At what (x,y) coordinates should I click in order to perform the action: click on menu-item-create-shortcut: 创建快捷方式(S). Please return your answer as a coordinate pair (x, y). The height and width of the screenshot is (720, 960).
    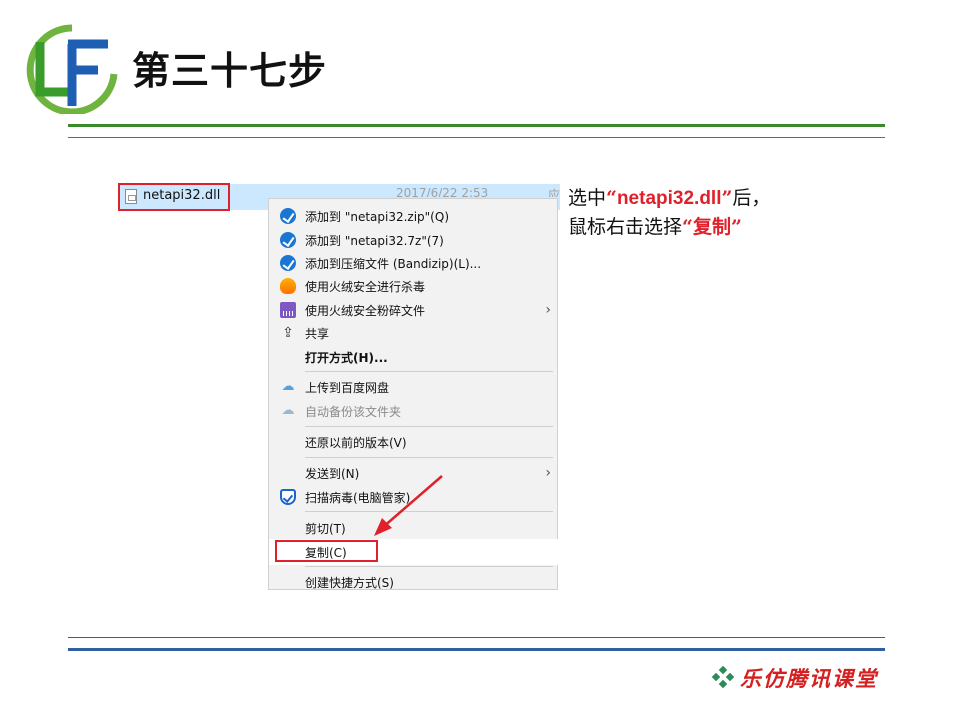
    Looking at the image, I should click on (413, 582).